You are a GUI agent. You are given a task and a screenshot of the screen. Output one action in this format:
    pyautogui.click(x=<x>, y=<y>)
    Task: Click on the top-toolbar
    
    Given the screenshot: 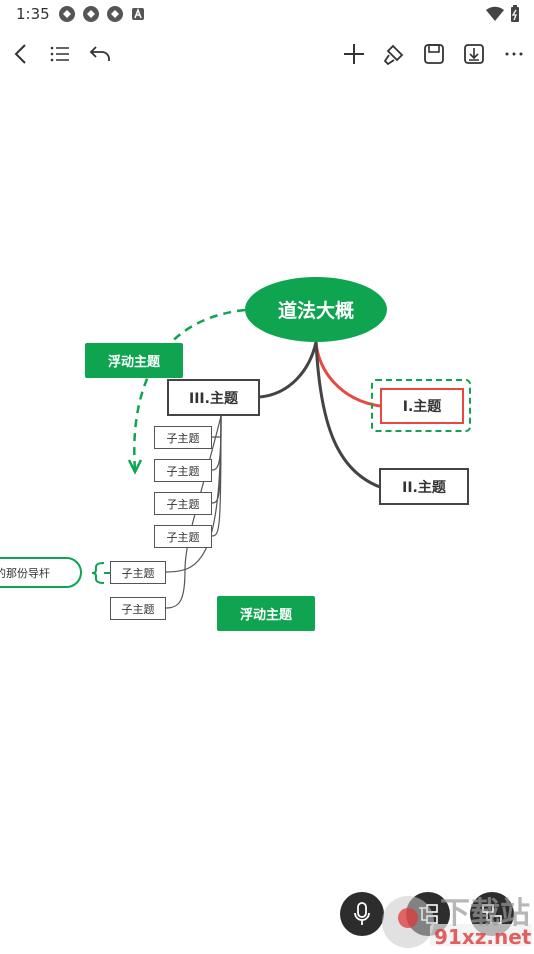 What is the action you would take?
    pyautogui.click(x=267, y=54)
    